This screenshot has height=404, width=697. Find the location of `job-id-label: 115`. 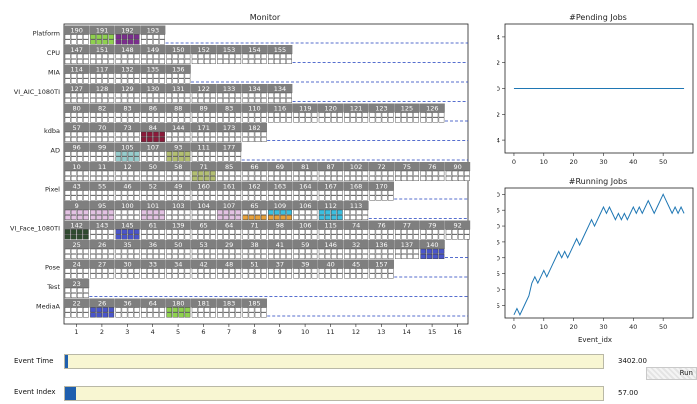

job-id-label: 115 is located at coordinates (330, 226).